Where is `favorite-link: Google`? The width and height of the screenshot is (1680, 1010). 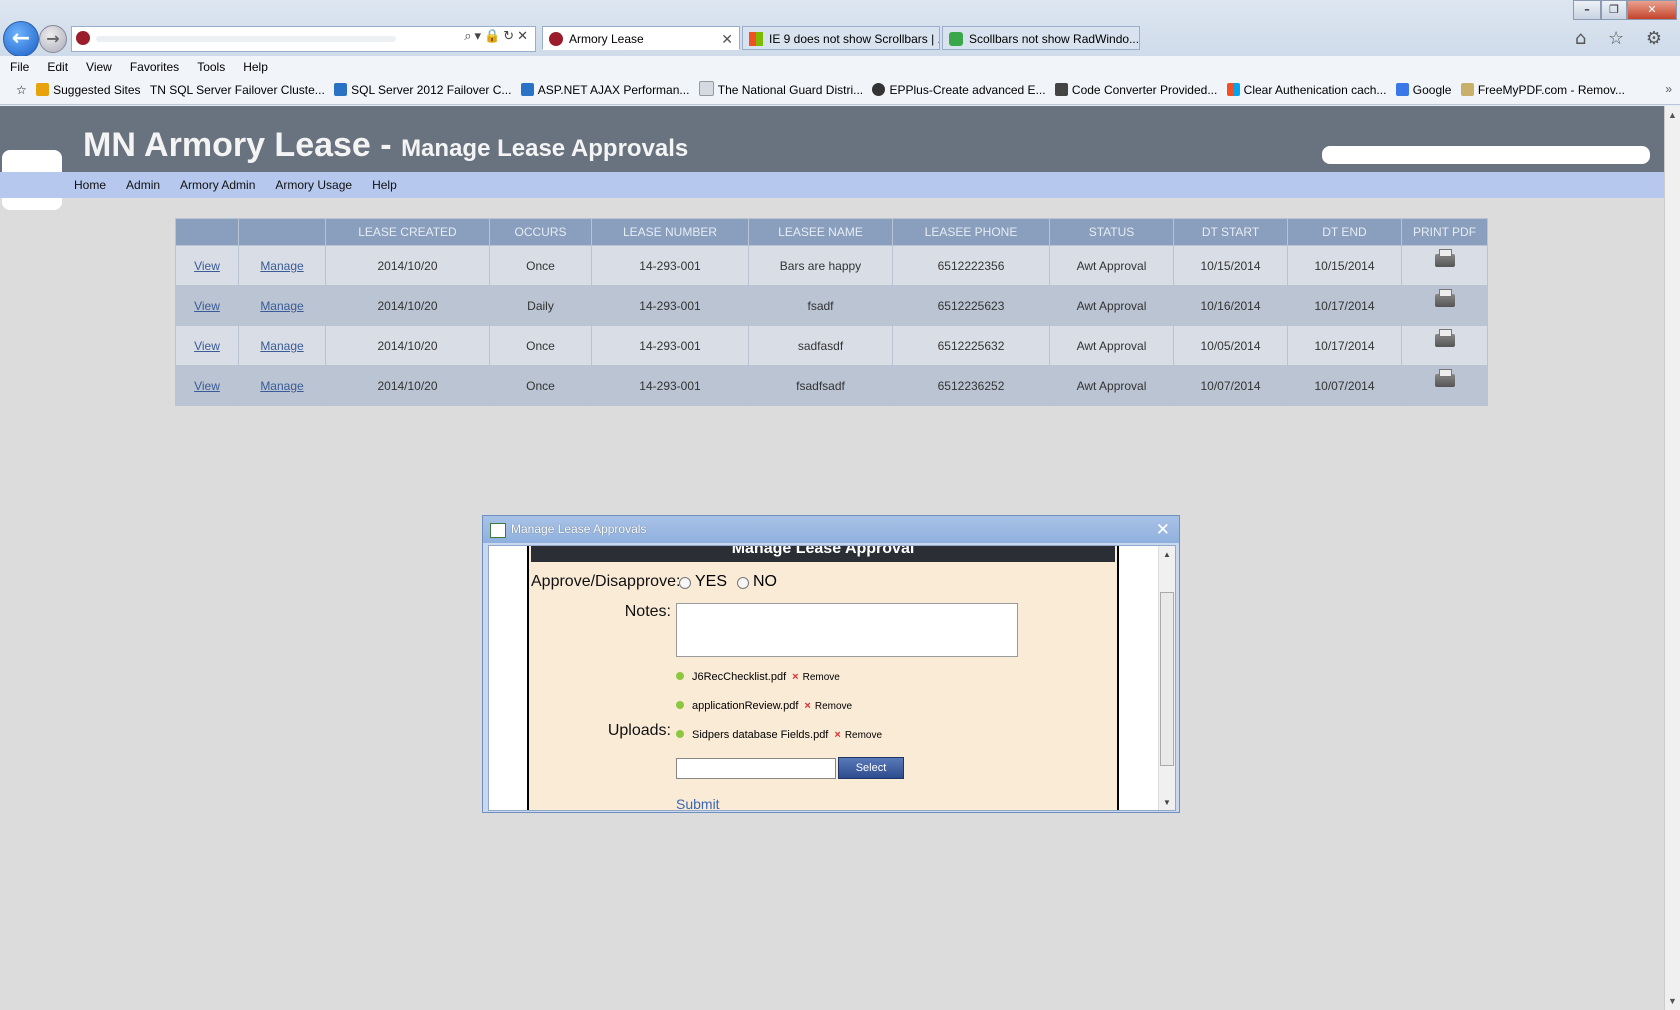
favorite-link: Google is located at coordinates (1423, 90).